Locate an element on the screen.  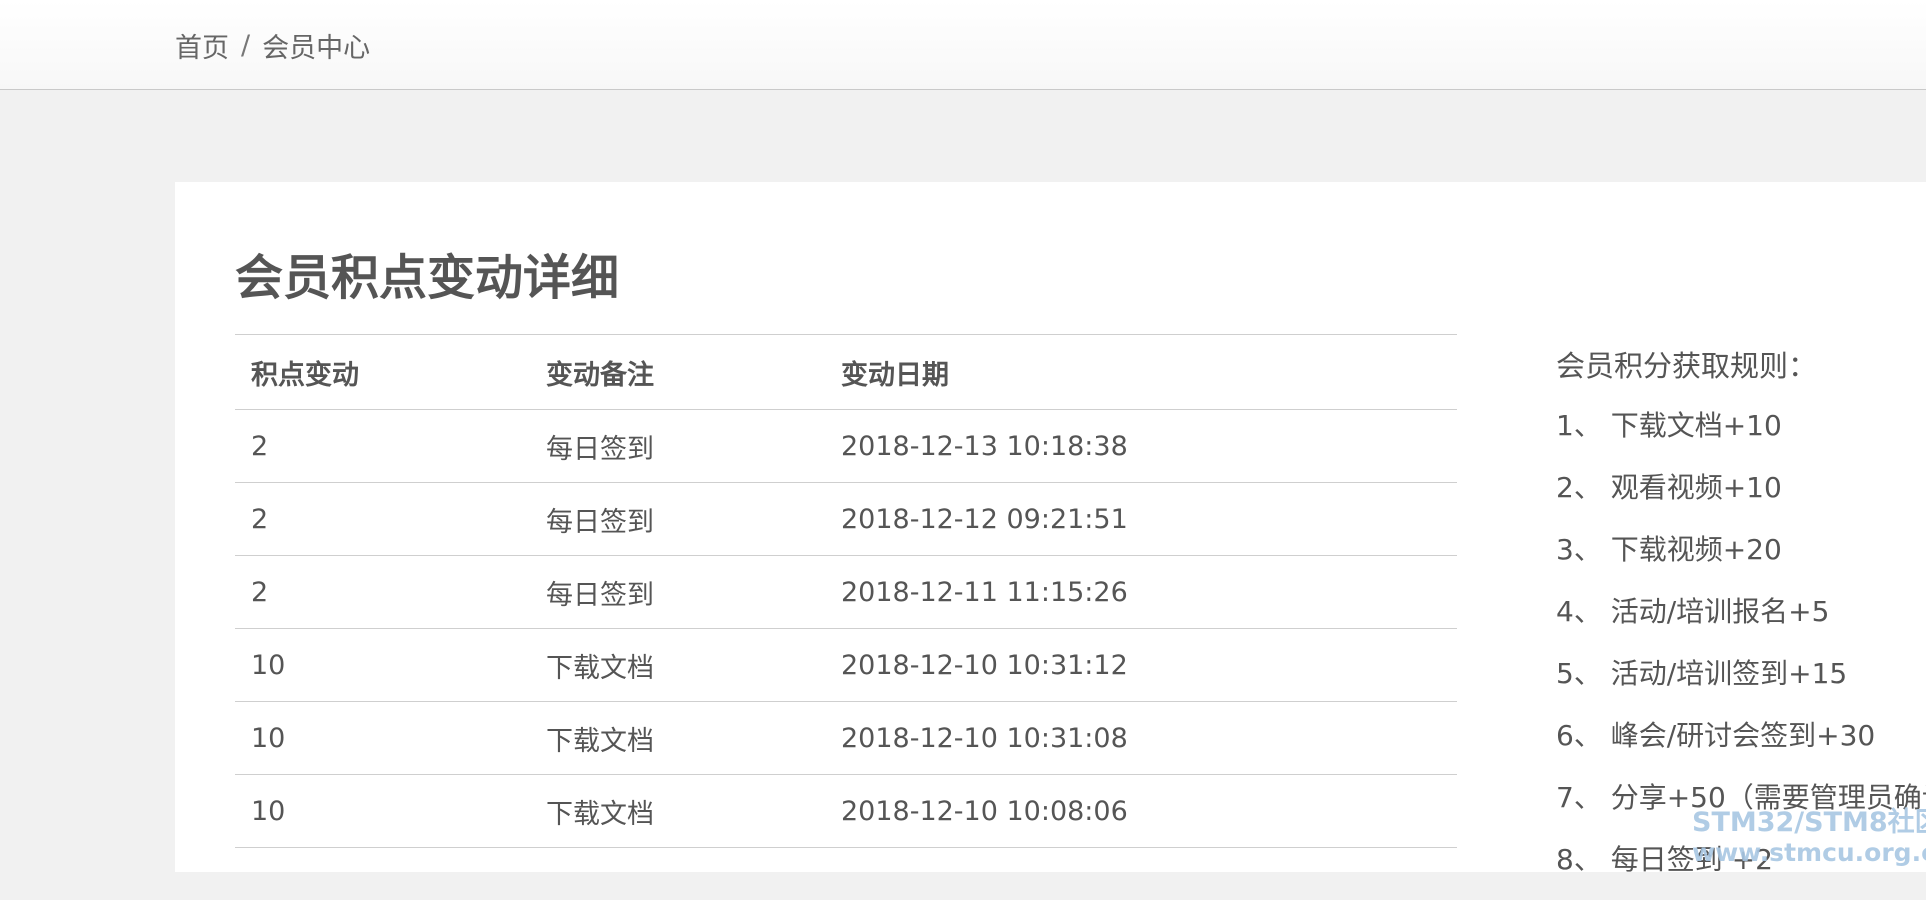
rule-item: 2、 观看视频+10 is located at coordinates (1669, 487).